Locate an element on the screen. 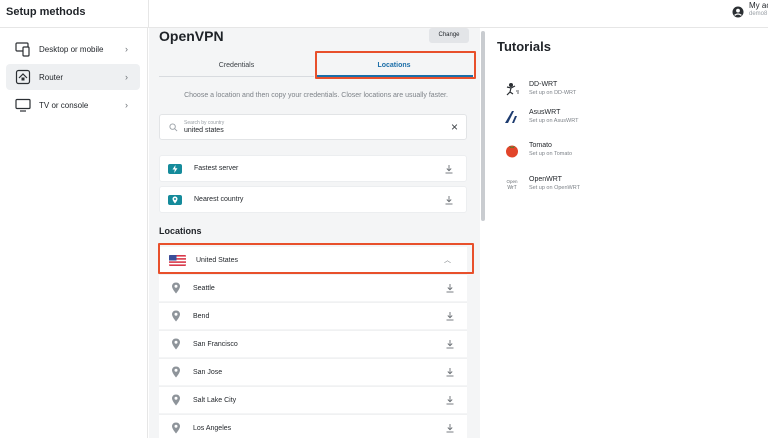 This screenshot has height=438, width=768. tutorial-name: DD-WRT is located at coordinates (543, 84).